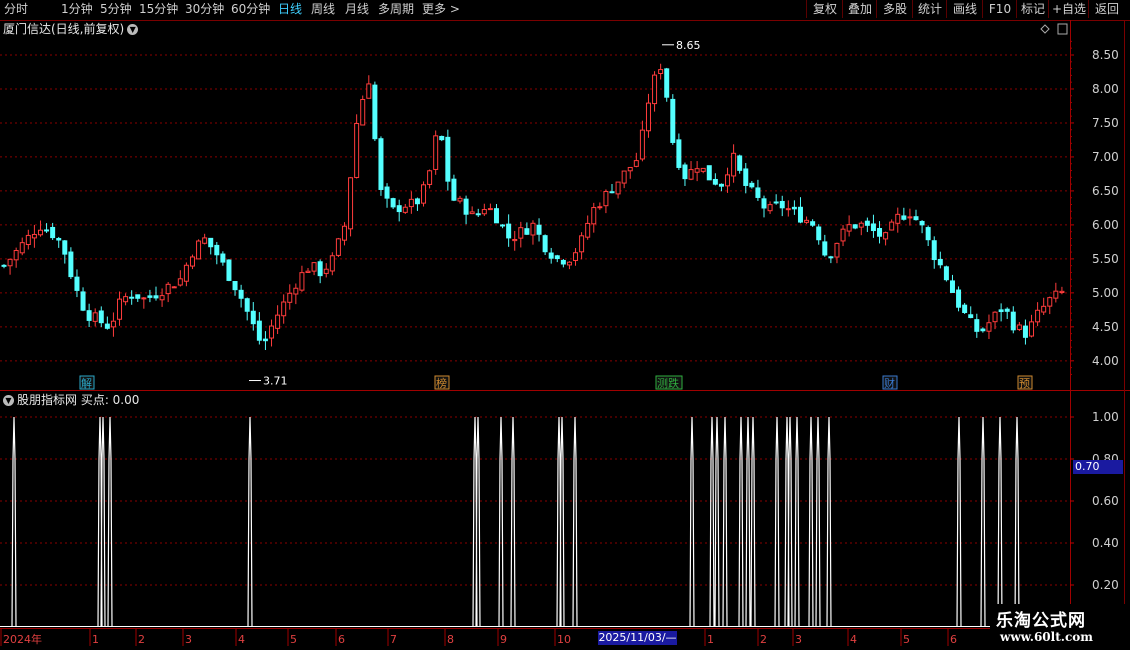 The image size is (1130, 650). What do you see at coordinates (1105, 417) in the screenshot?
I see `sub-y-tick-label: 1.00` at bounding box center [1105, 417].